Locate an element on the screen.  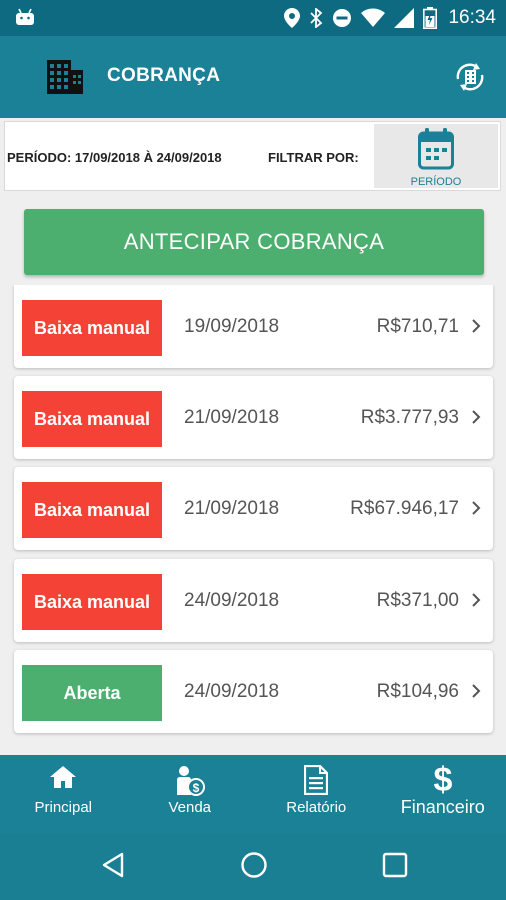
period-button-label: PERÍODO is located at coordinates (436, 182).